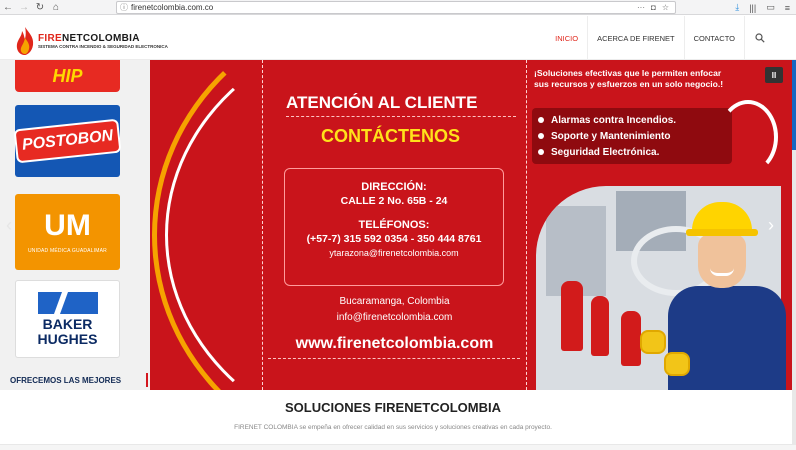 The width and height of the screenshot is (796, 450). I want to click on brand-logo-postobon: POSTOBON, so click(67, 141).